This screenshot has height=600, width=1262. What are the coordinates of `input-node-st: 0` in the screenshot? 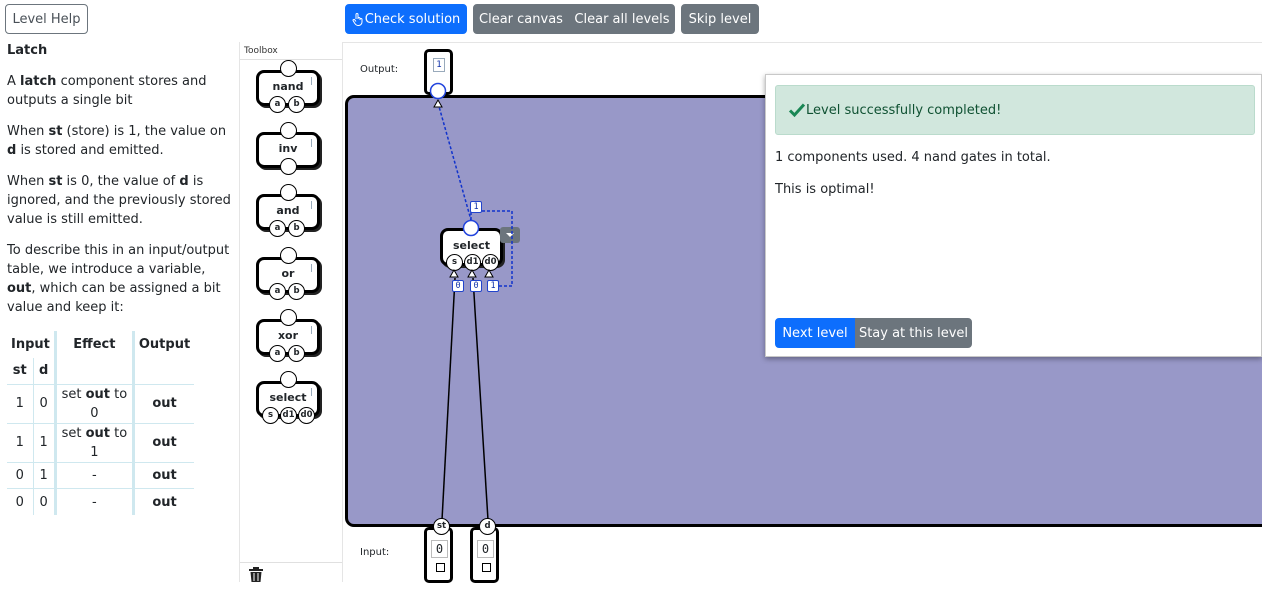 It's located at (438, 555).